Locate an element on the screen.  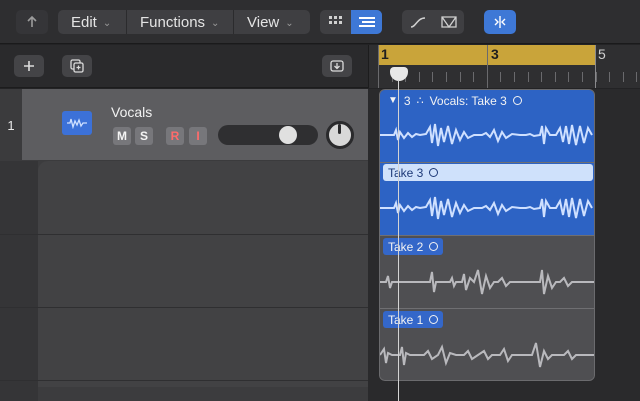
take-3-header: Take 3 is located at coordinates (488, 172).